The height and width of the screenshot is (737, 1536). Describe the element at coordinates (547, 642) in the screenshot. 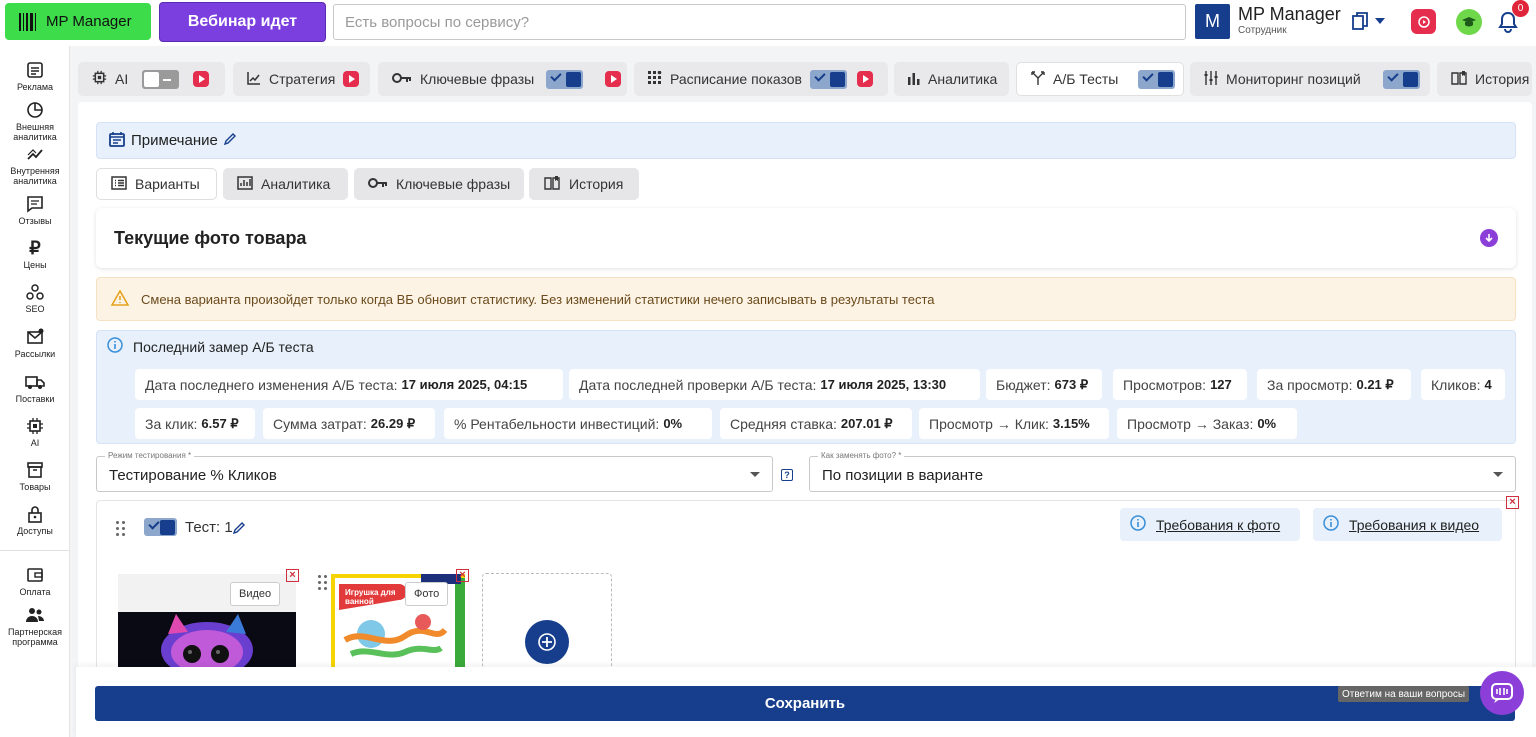

I see `add-circle-icon` at that location.